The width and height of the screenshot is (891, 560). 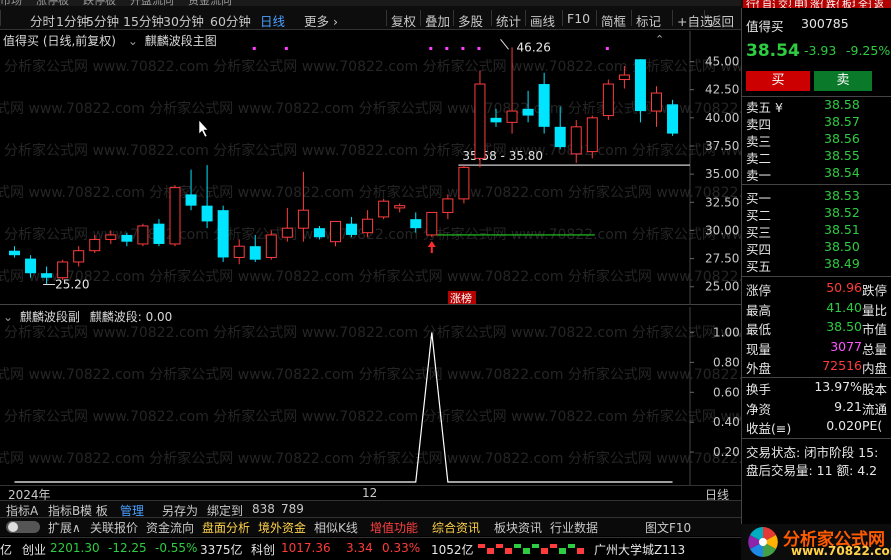 I want to click on period-tab: 日线, so click(x=272, y=20).